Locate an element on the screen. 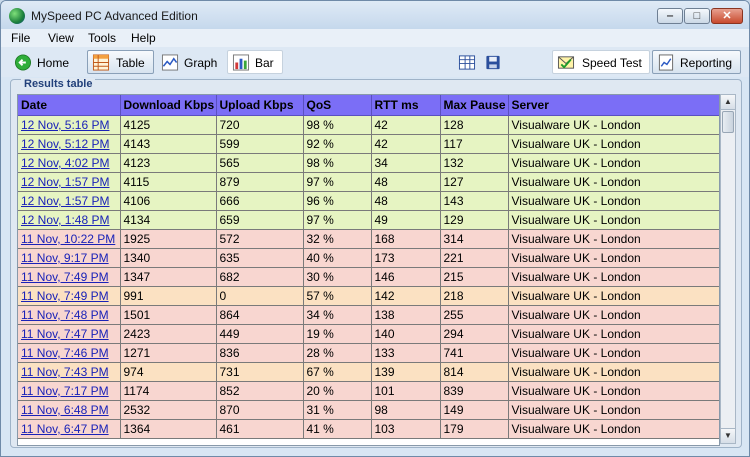 This screenshot has height=457, width=750. date-link: 11 Nov, 10:22 PM is located at coordinates (69, 239).